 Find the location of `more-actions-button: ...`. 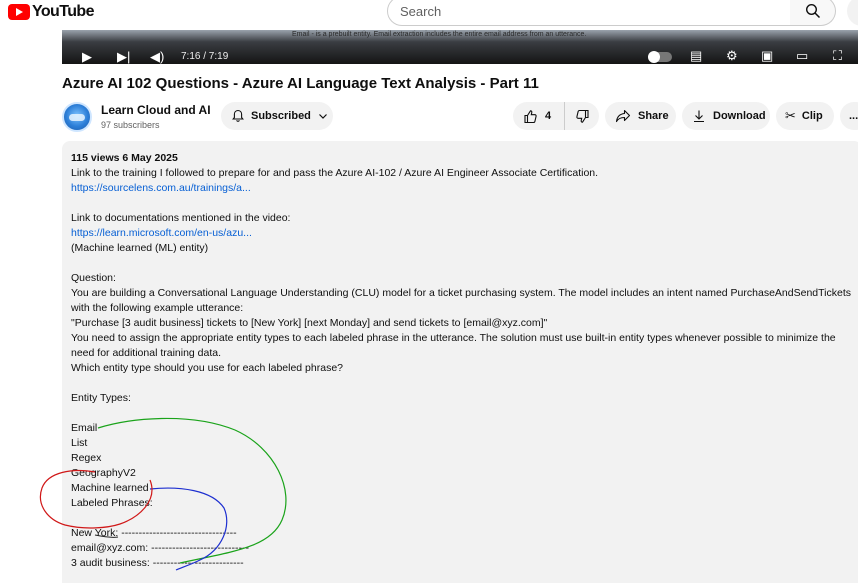

more-actions-button: ... is located at coordinates (849, 116).